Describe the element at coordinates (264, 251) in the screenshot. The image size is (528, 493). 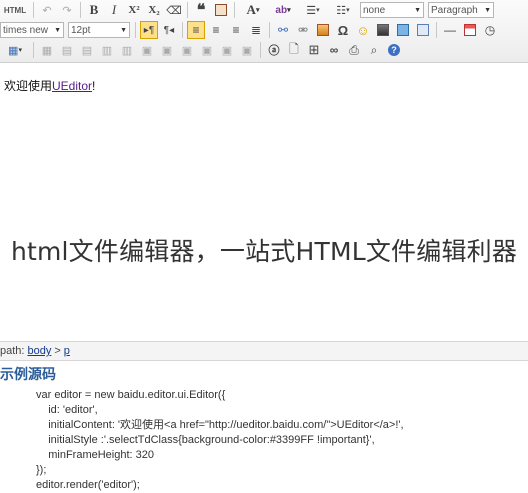
I see `overlay-caption: html文件编辑器，一站式HTML文件编辑利器` at that location.